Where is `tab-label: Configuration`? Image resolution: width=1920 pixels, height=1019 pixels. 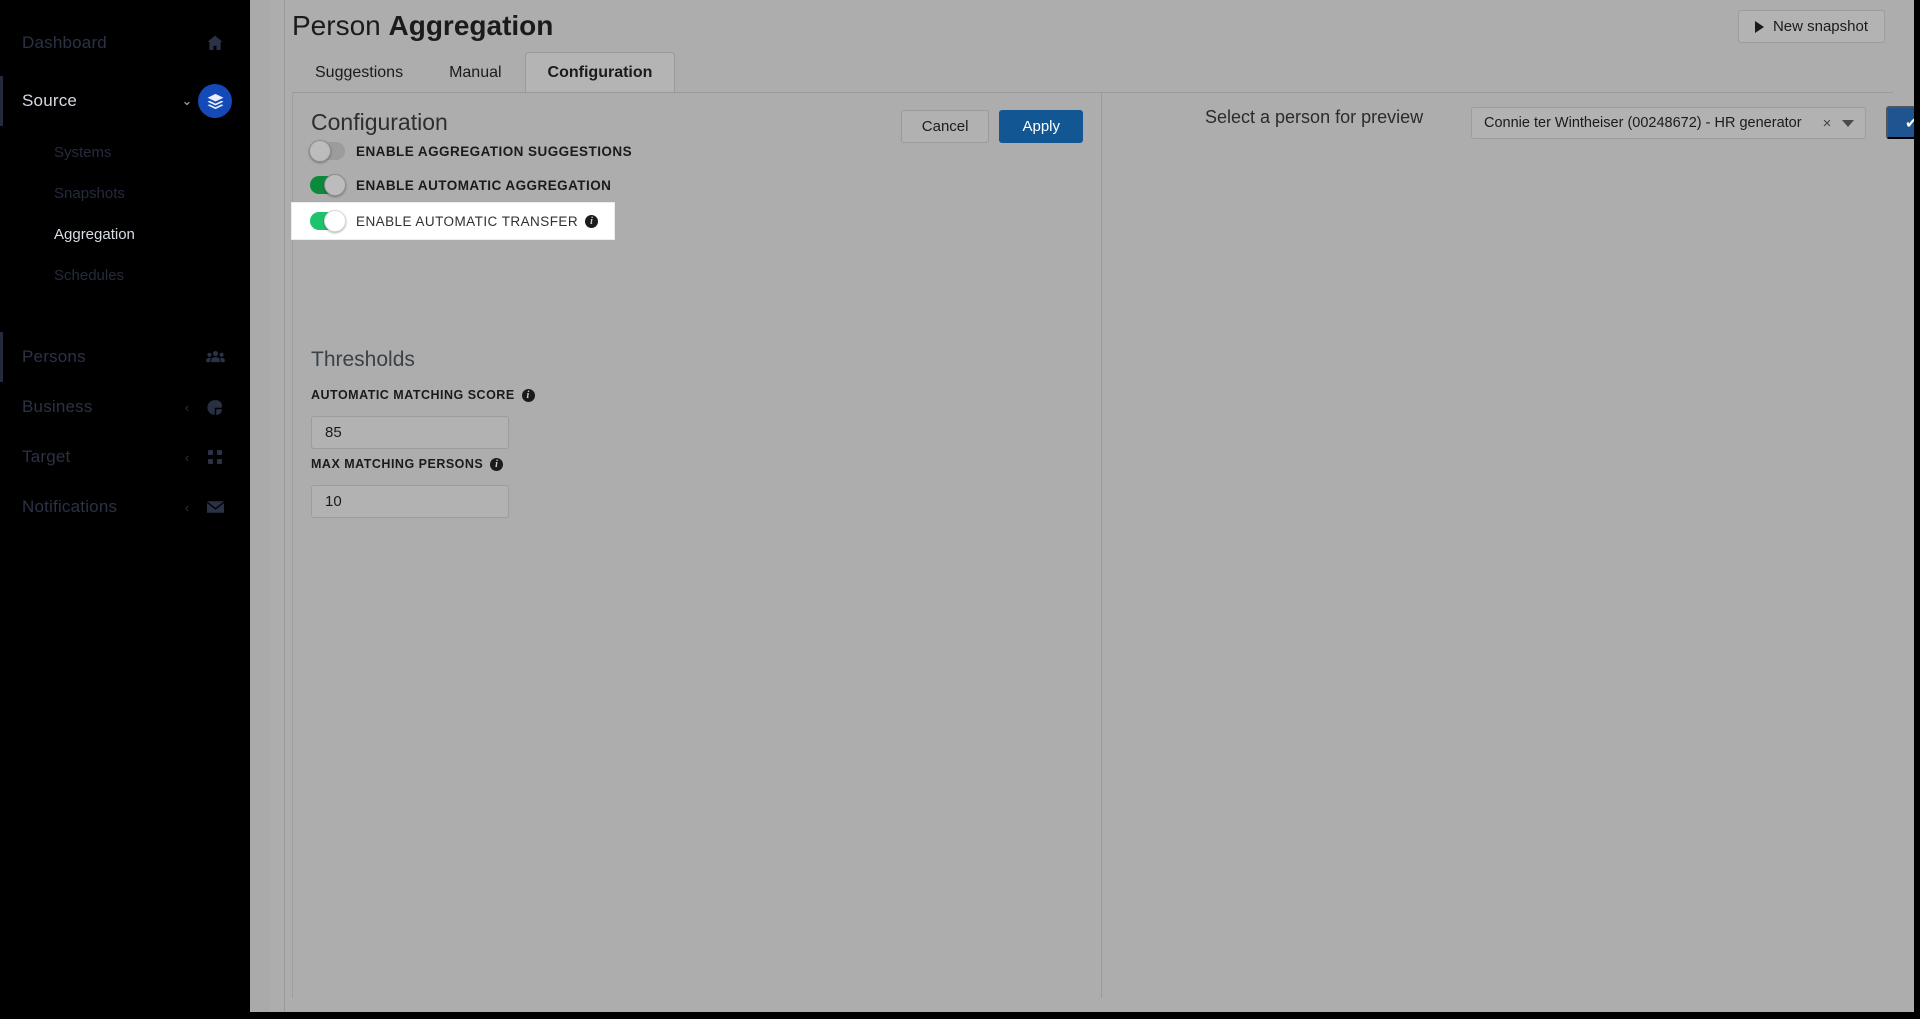 tab-label: Configuration is located at coordinates (600, 72).